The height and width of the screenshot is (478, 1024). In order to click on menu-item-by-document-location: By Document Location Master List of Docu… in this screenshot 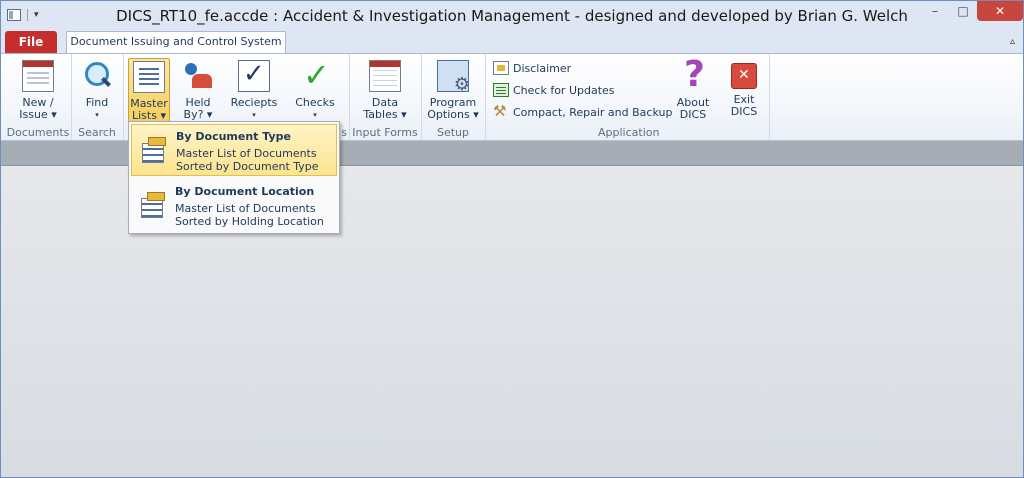, I will do `click(234, 206)`.